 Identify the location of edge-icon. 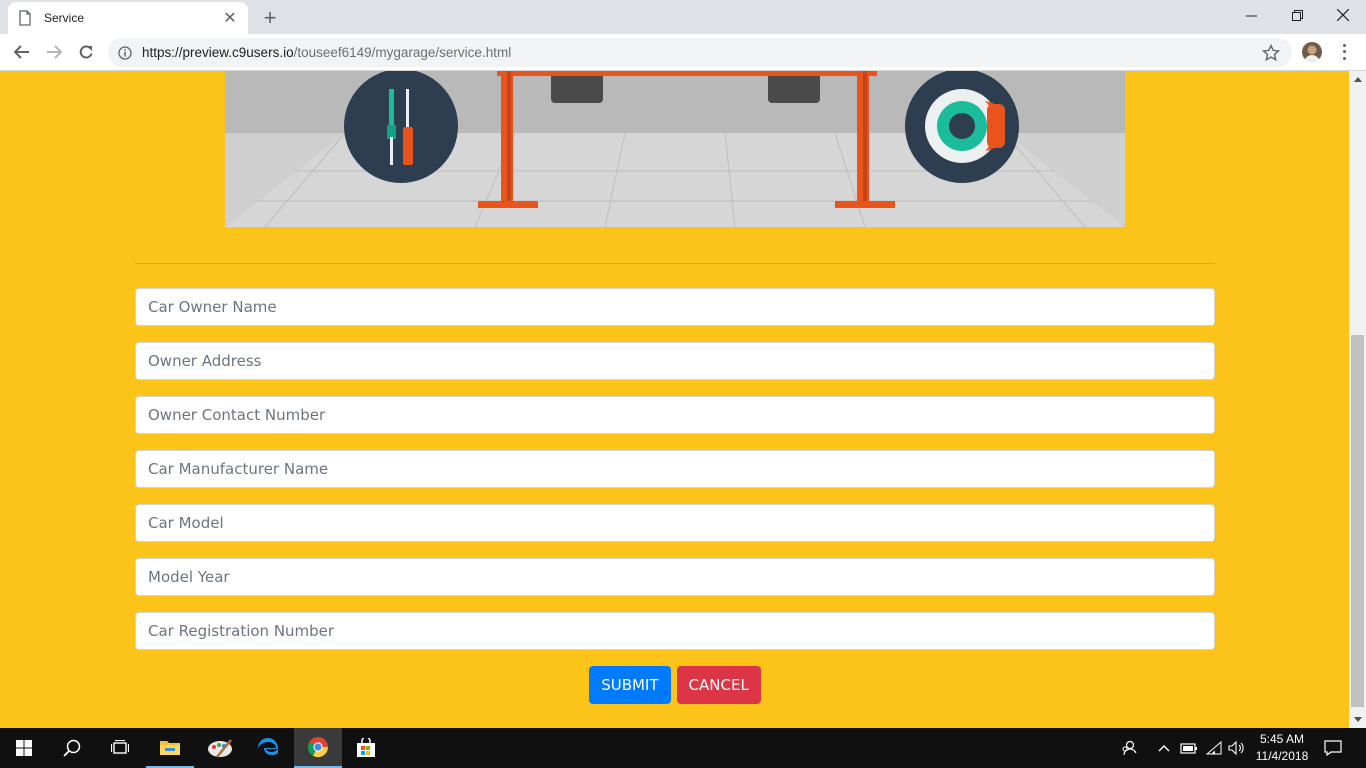
(268, 748).